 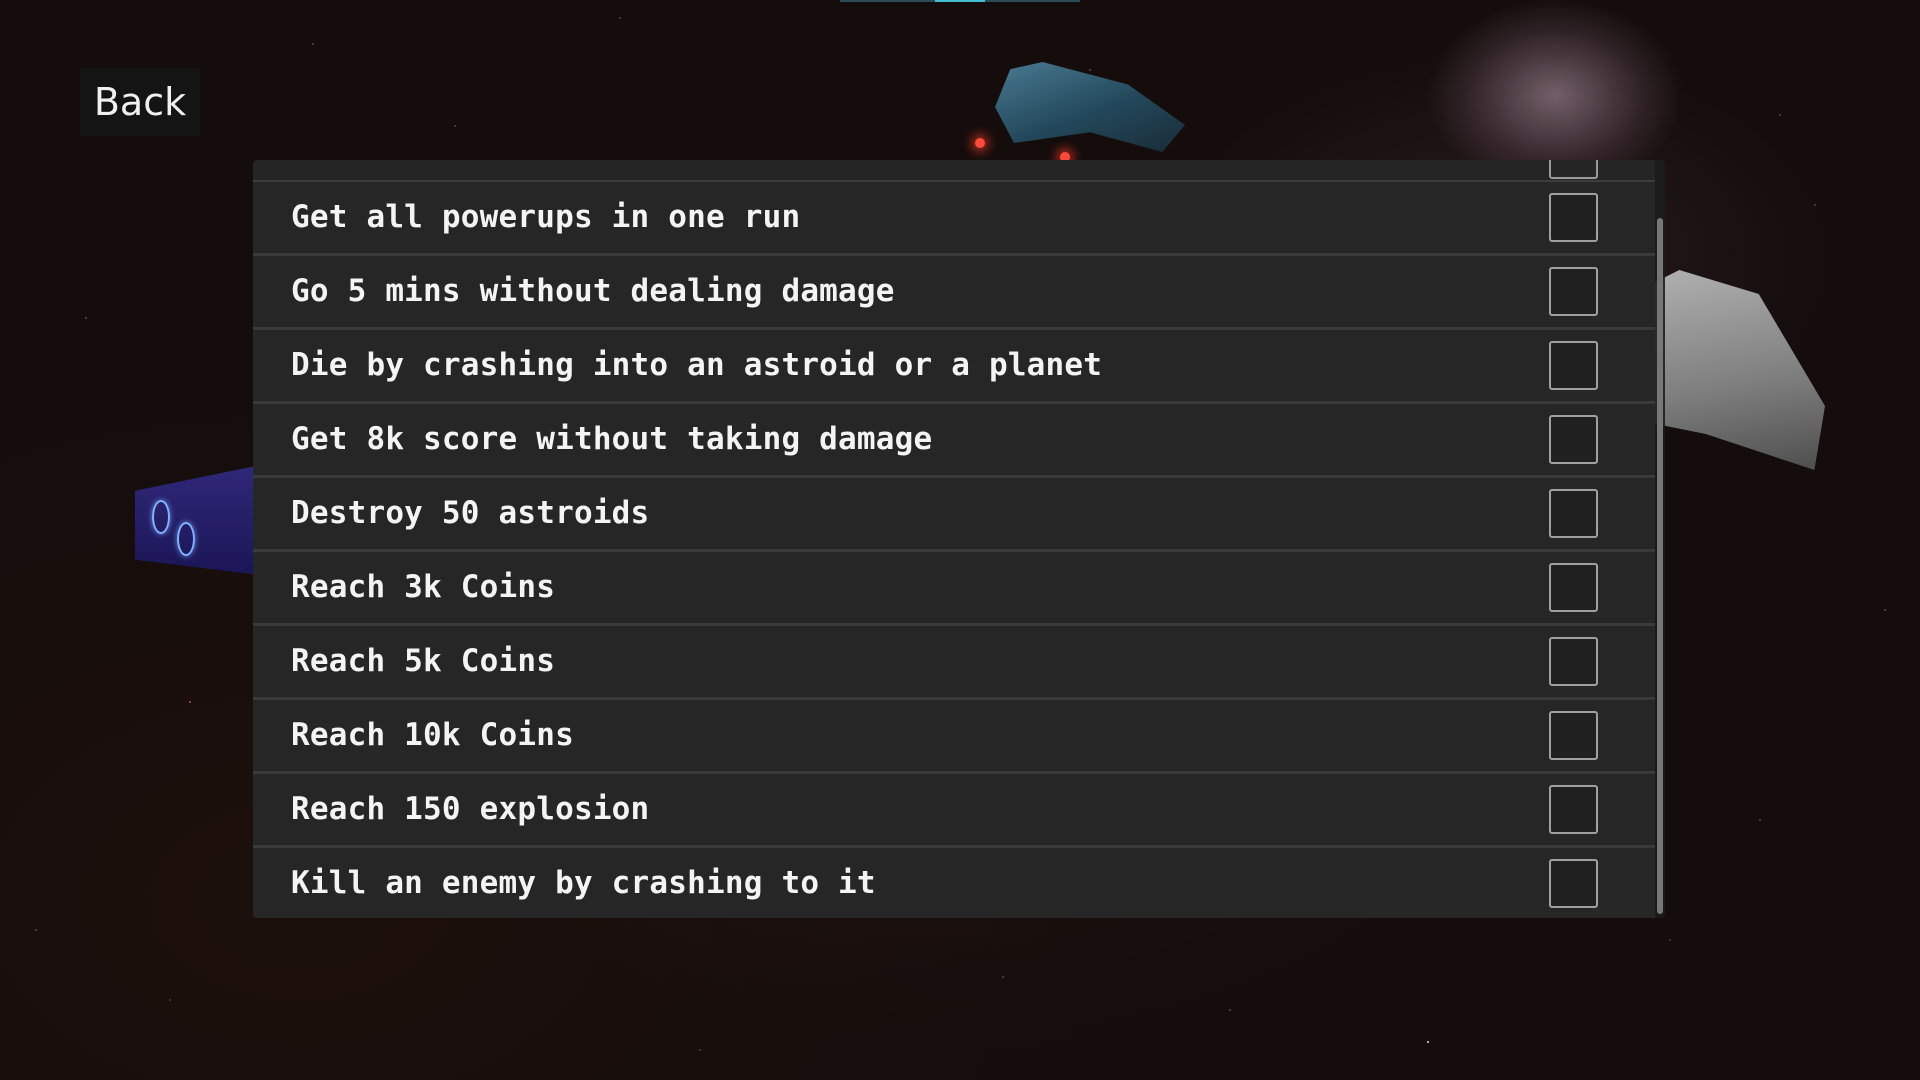 I want to click on achievement-label: Kill an enemy by crashing to it, so click(x=583, y=883).